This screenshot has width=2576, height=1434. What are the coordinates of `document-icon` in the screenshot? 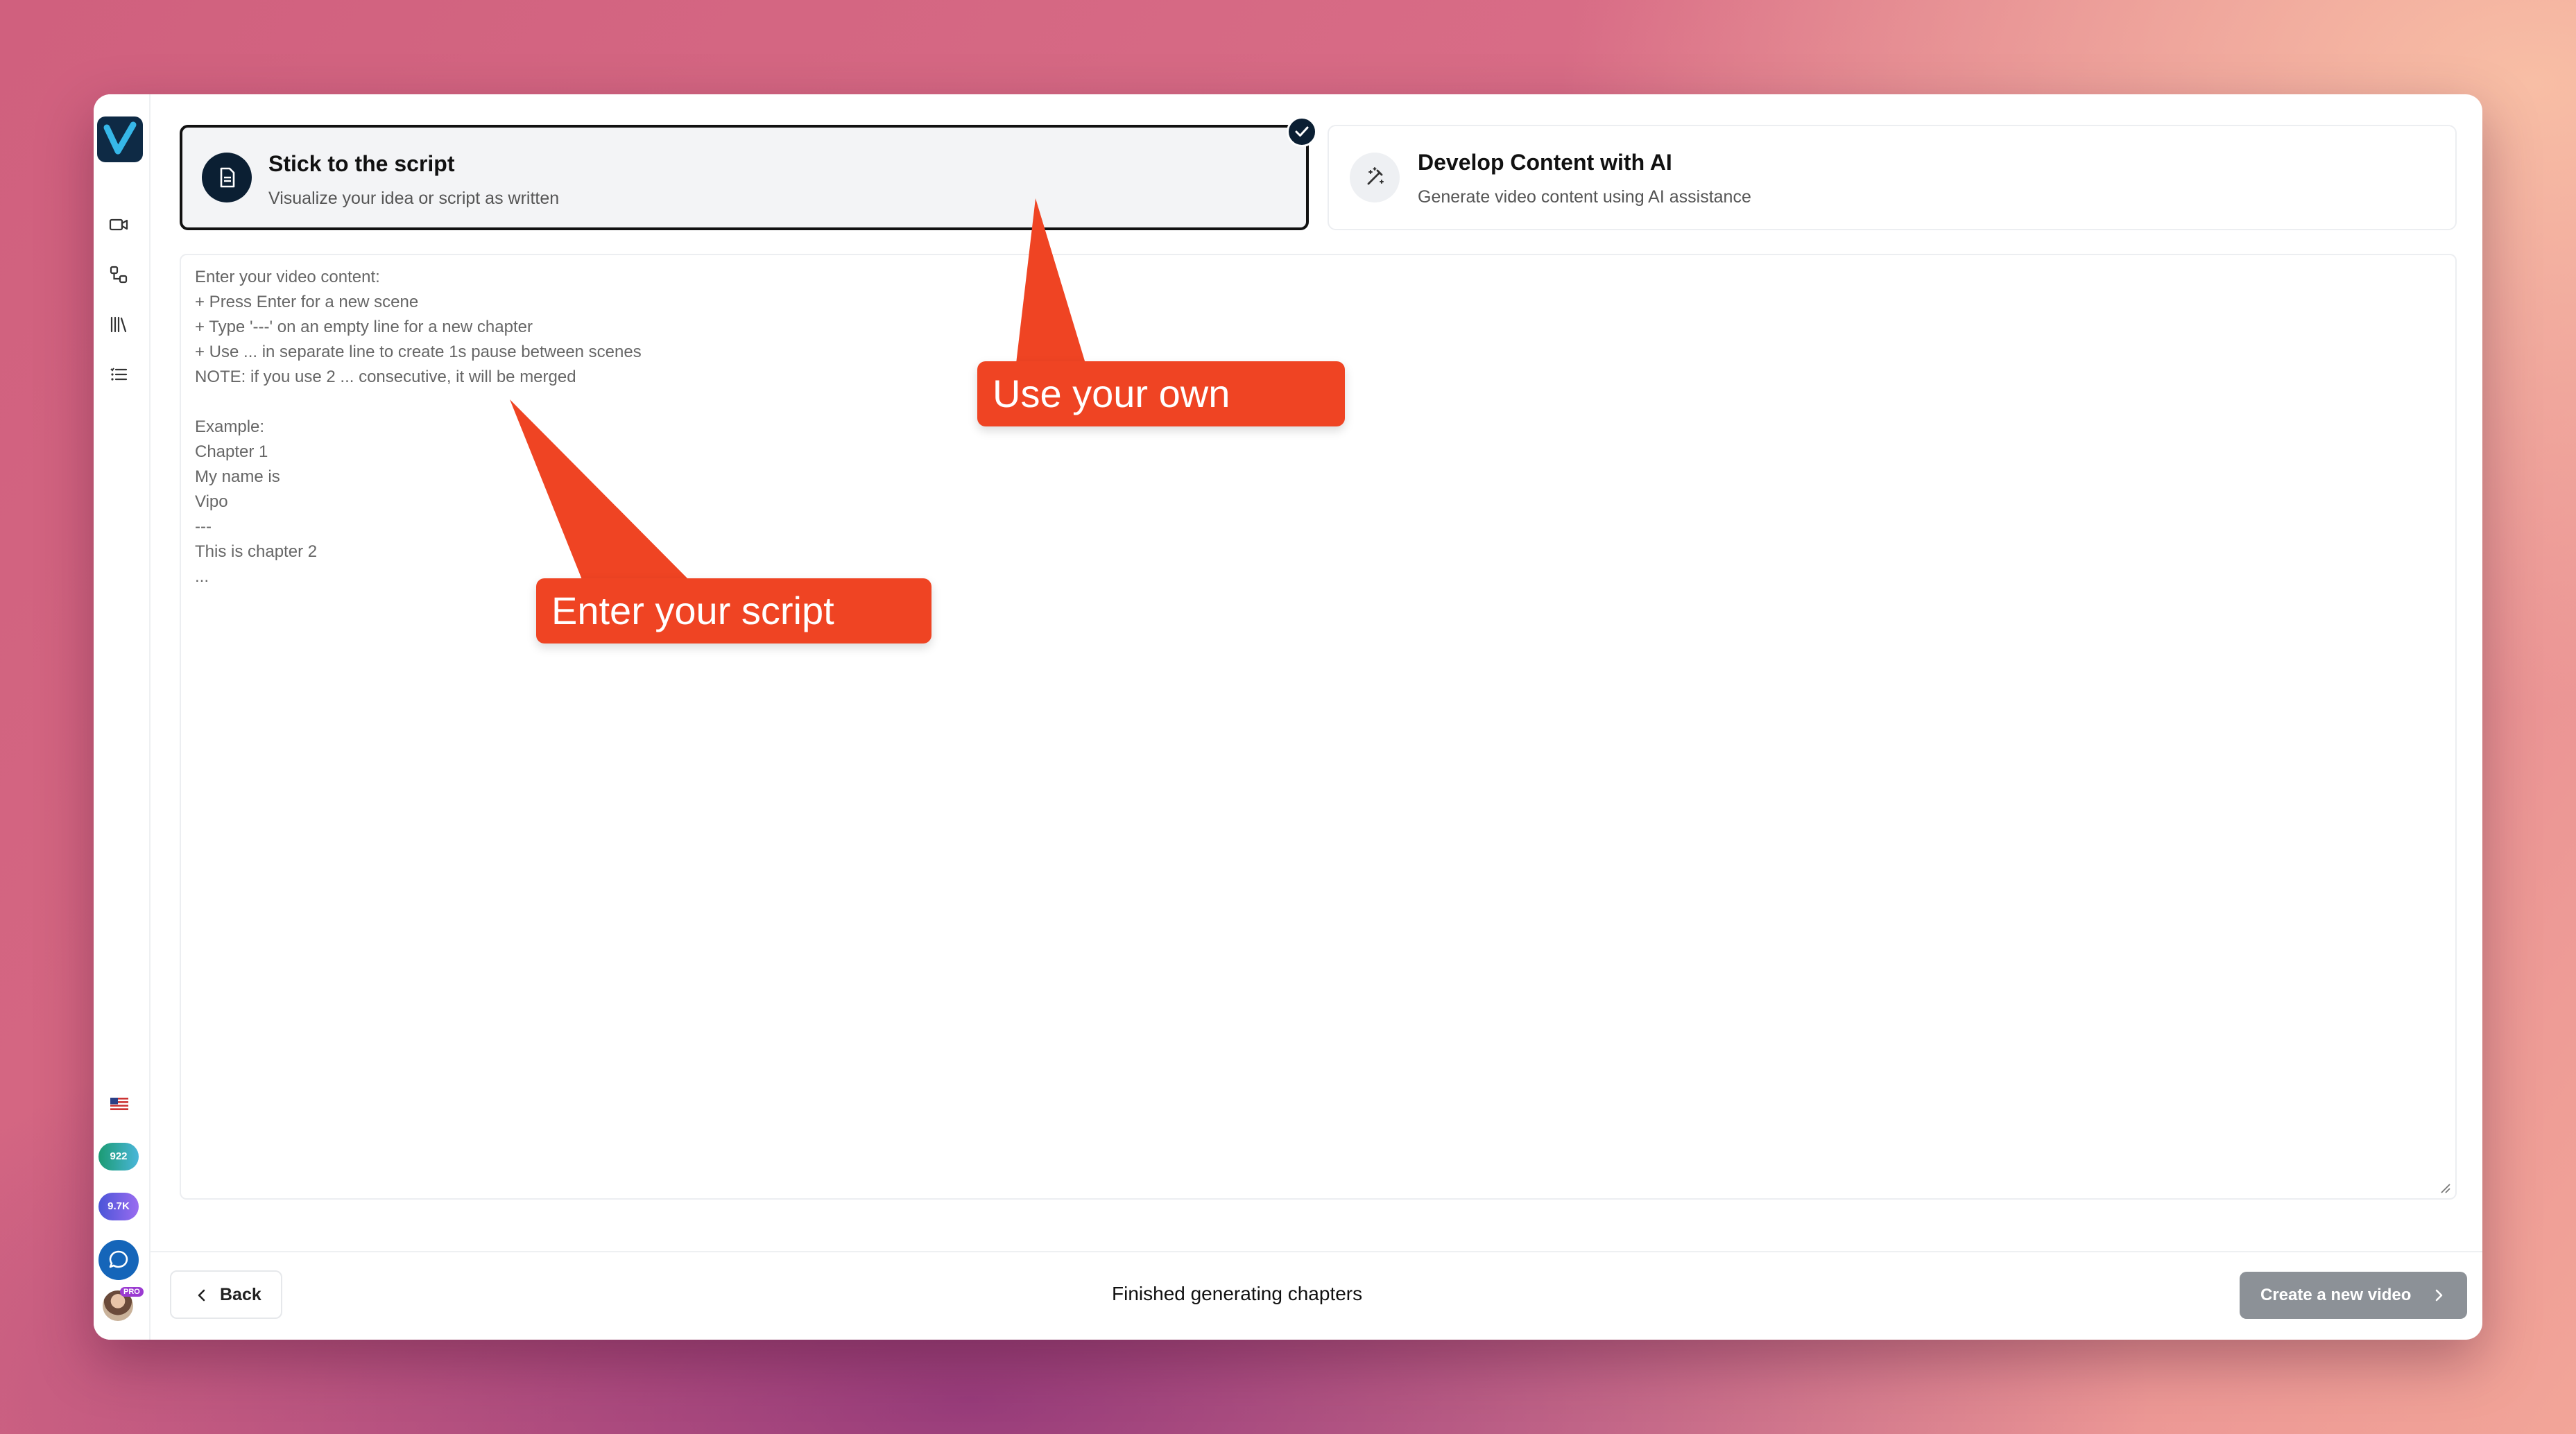 It's located at (227, 177).